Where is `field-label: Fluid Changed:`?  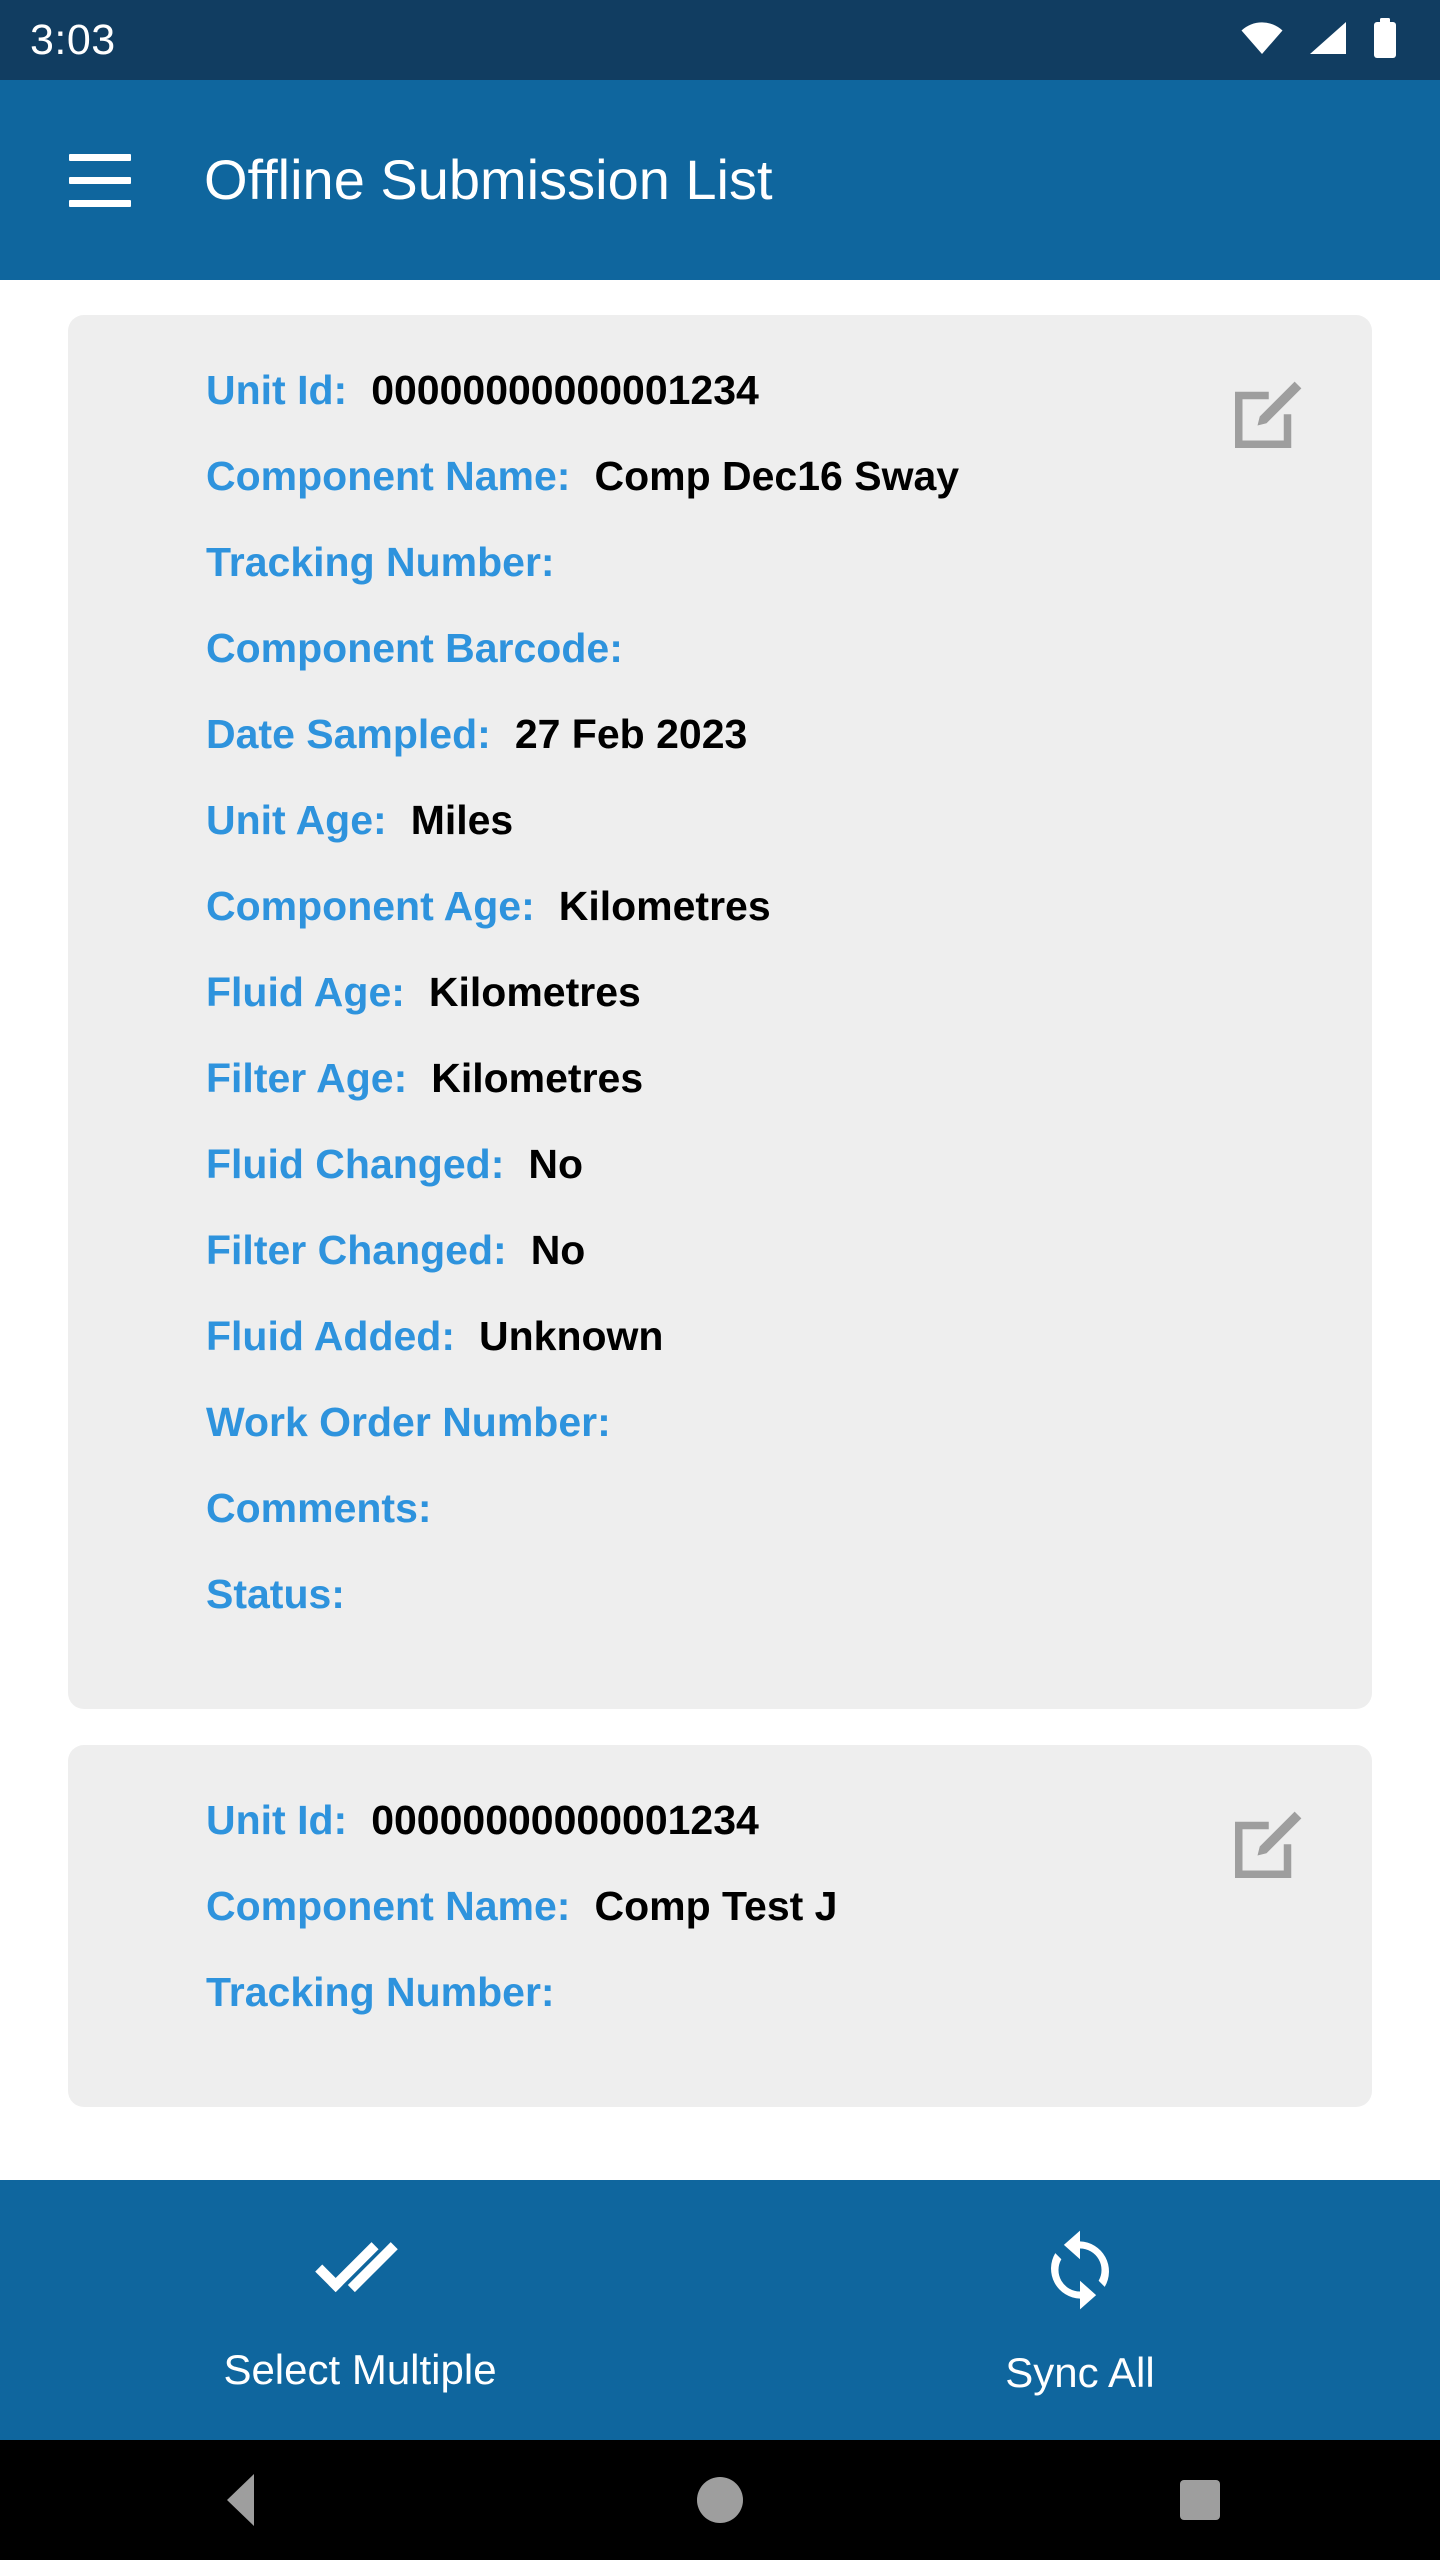
field-label: Fluid Changed: is located at coordinates (355, 1164).